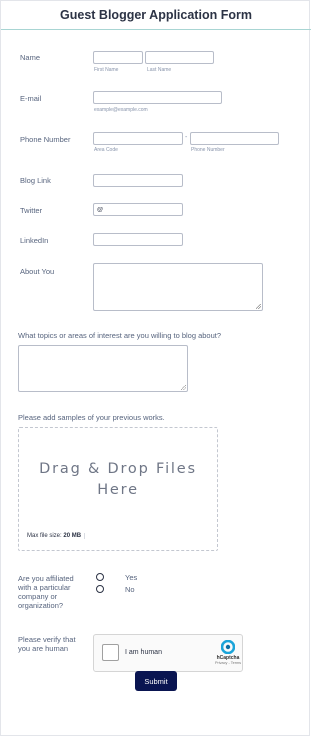  Describe the element at coordinates (234, 138) in the screenshot. I see `phone-number-input` at that location.